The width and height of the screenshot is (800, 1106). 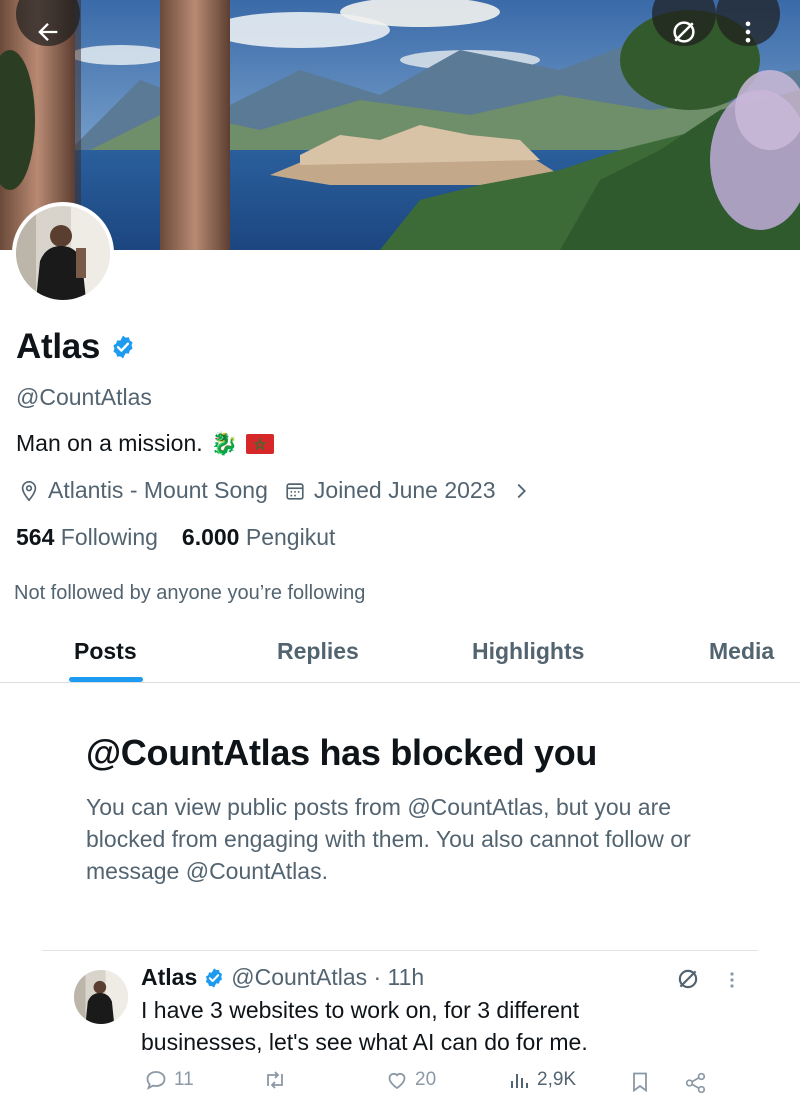 I want to click on joined-item: Joined June 2023, so click(x=390, y=490).